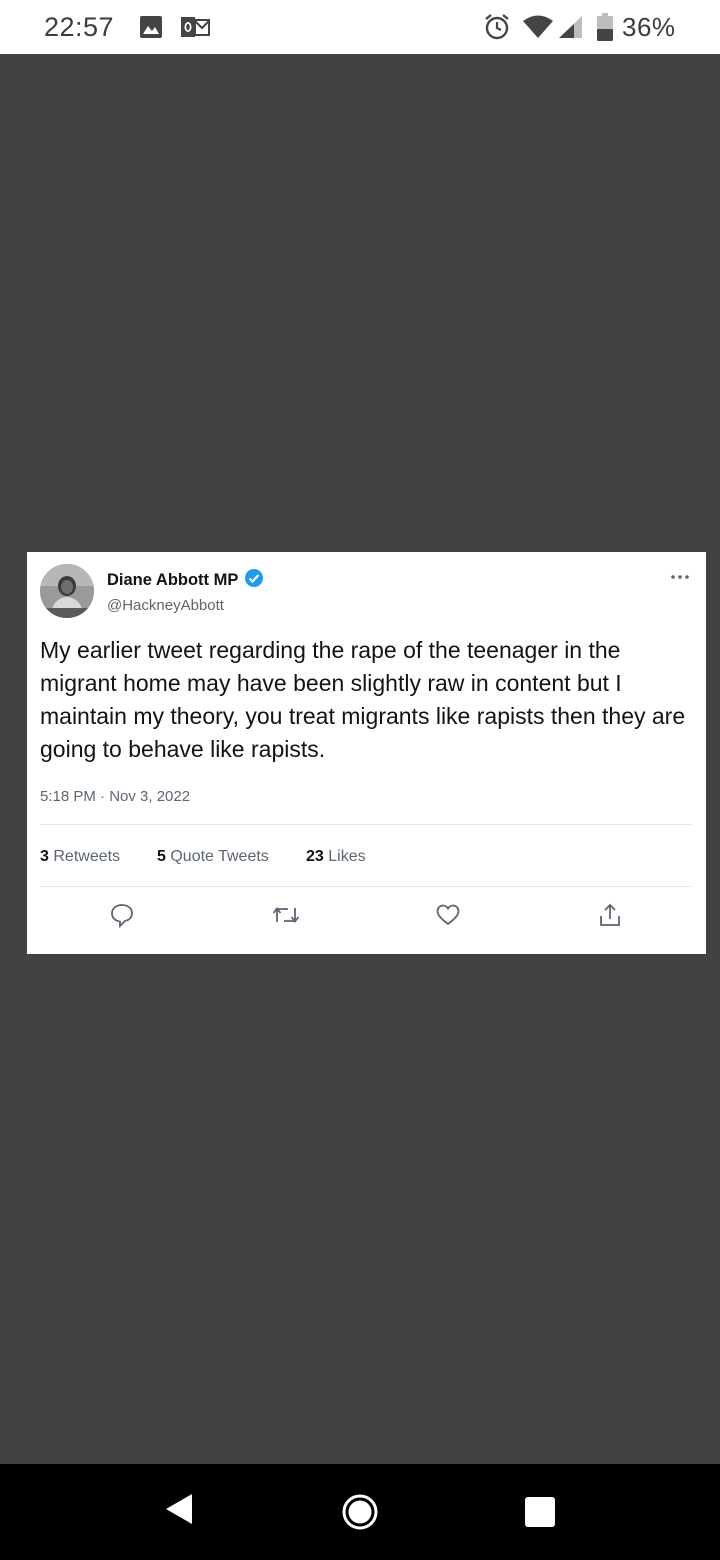 Image resolution: width=720 pixels, height=1560 pixels. What do you see at coordinates (161, 856) in the screenshot?
I see `quotes-count: 5` at bounding box center [161, 856].